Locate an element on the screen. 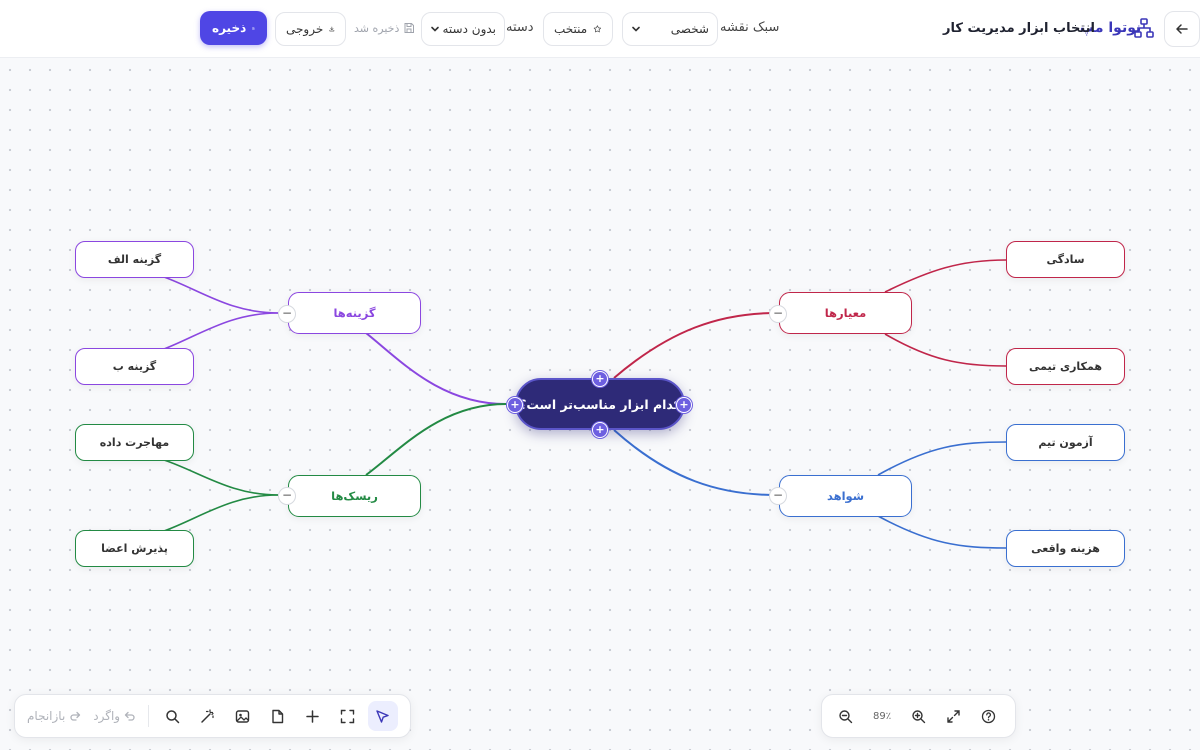  add-node-top-button: + is located at coordinates (600, 379).